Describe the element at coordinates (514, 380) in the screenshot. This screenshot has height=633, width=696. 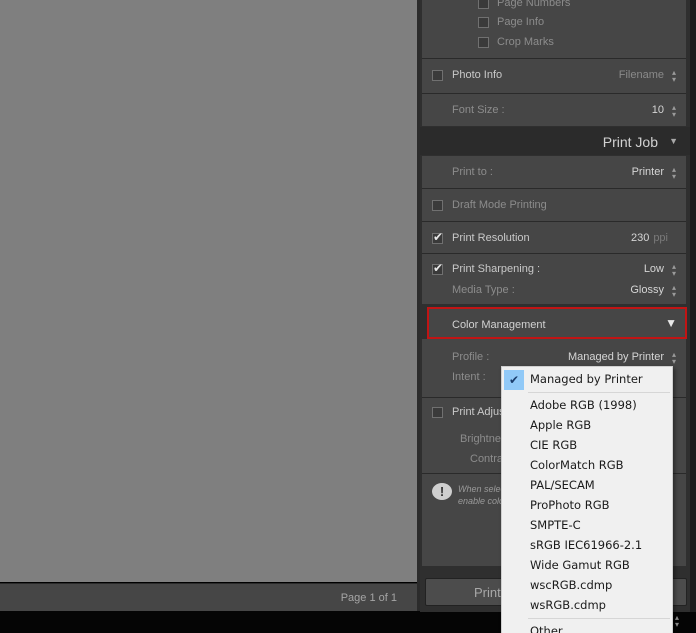
I see `checkmark-icon: ✔` at that location.